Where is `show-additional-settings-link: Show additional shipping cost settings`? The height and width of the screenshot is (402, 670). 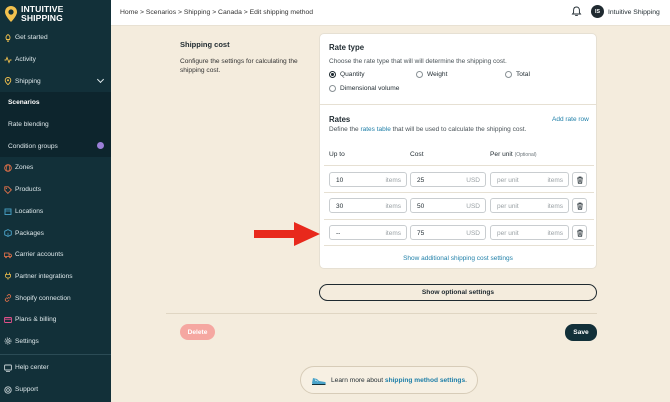
show-additional-settings-link: Show additional shipping cost settings is located at coordinates (458, 258).